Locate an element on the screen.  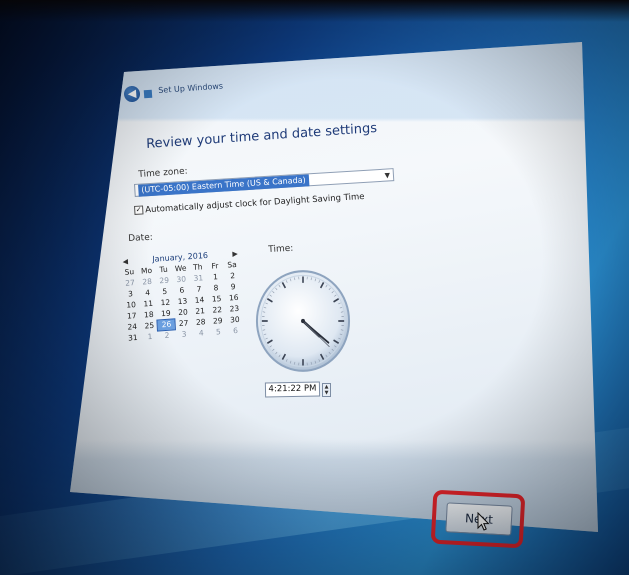
time-label: Time: is located at coordinates (281, 249).